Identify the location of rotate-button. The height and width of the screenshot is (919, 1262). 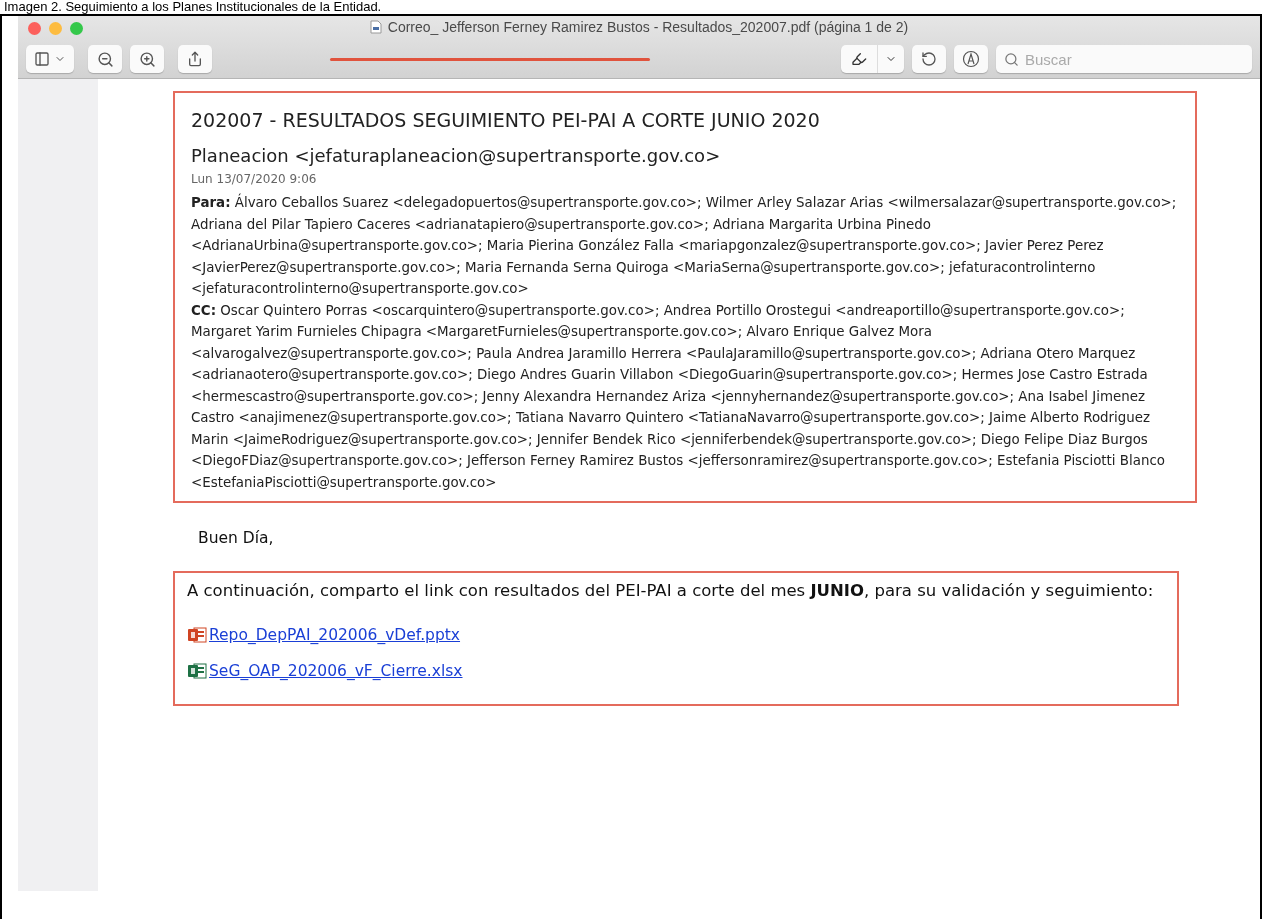
(929, 59).